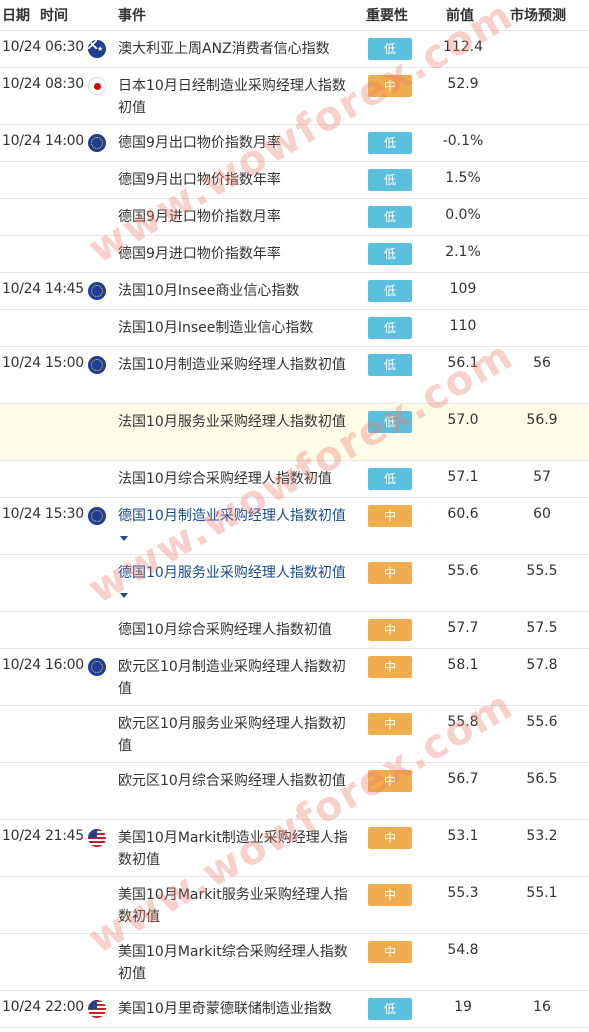 The height and width of the screenshot is (1032, 589). What do you see at coordinates (43, 363) in the screenshot?
I see `row-datetime: 10/24 15:00` at bounding box center [43, 363].